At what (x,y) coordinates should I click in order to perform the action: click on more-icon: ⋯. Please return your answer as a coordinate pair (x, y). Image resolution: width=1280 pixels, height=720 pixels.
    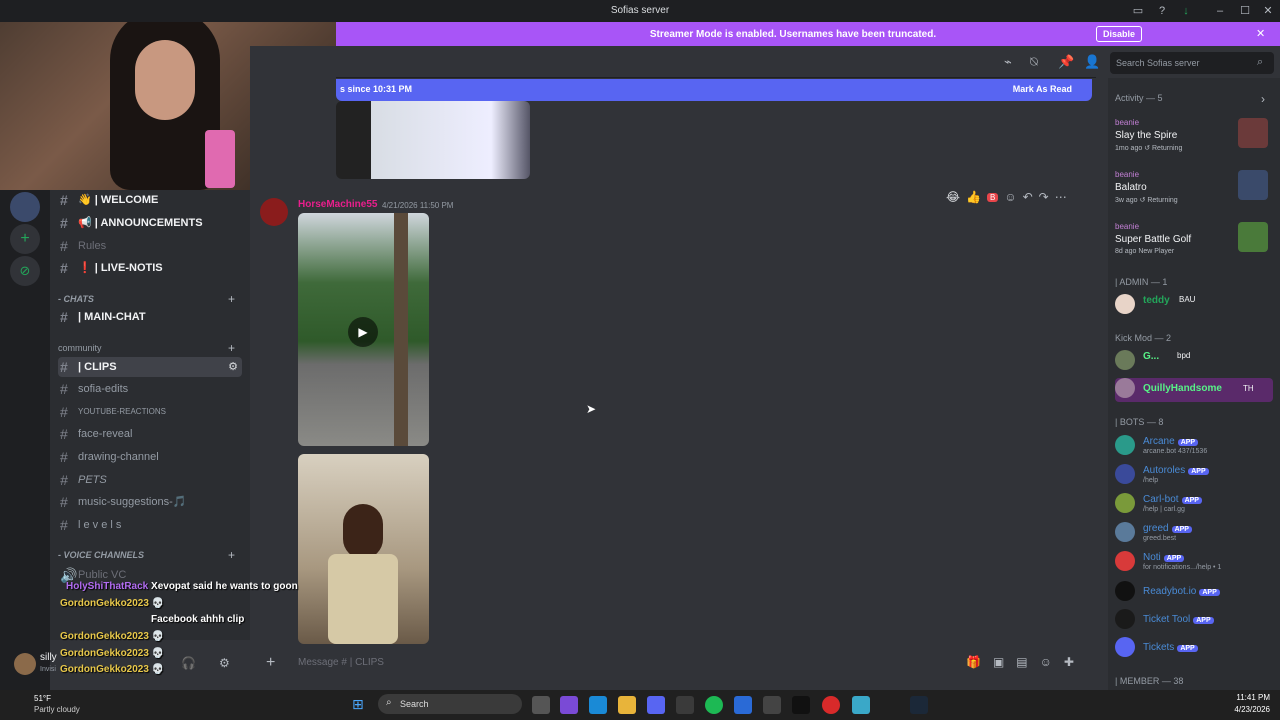
    Looking at the image, I should click on (1061, 197).